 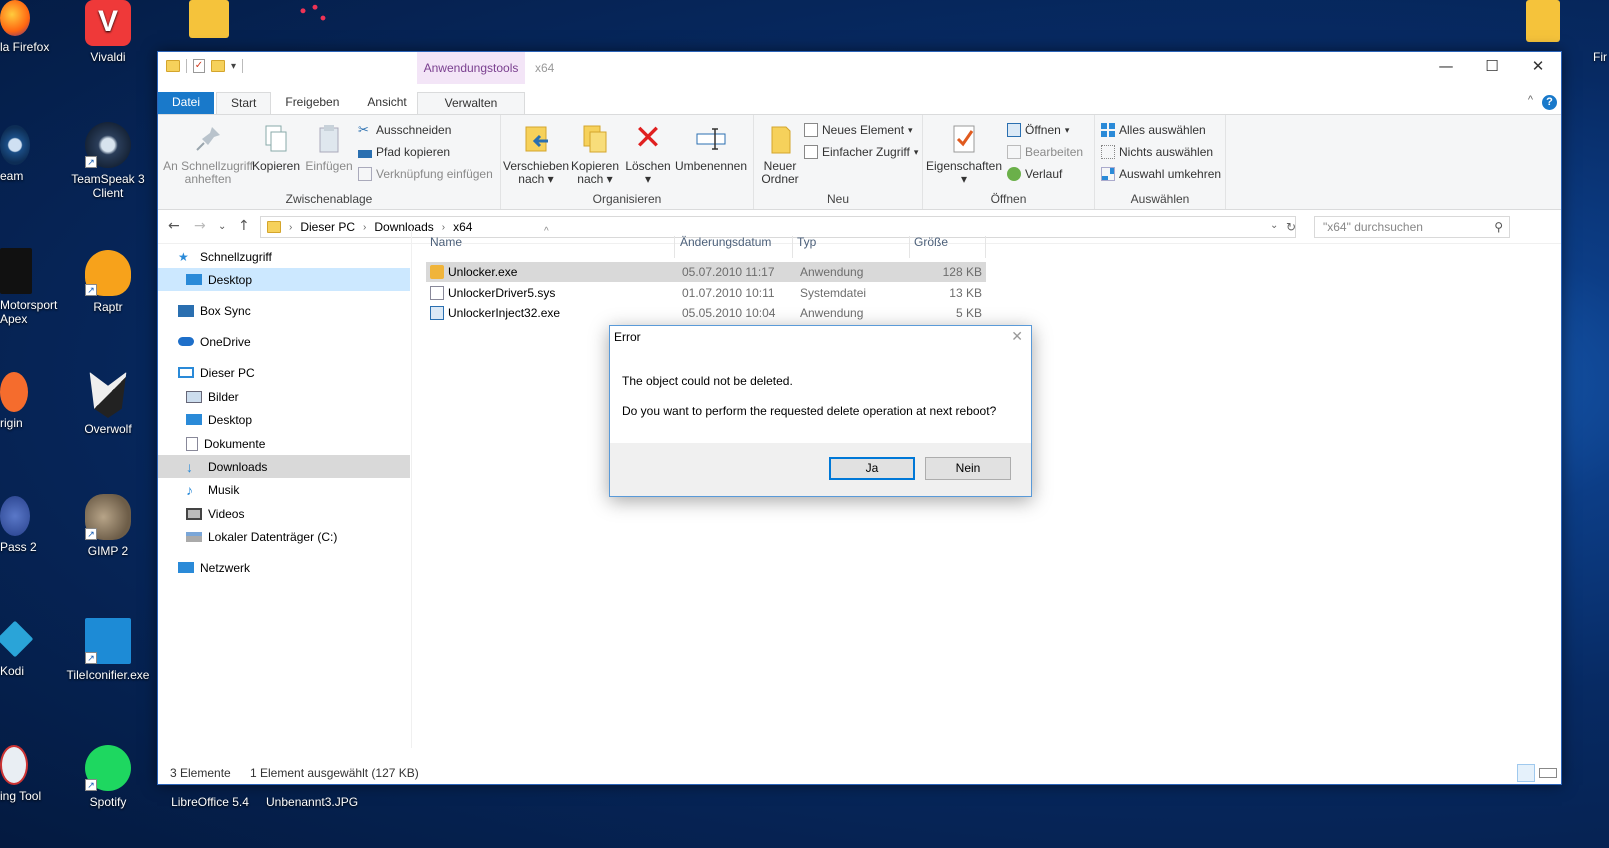 What do you see at coordinates (1412, 227) in the screenshot?
I see `search-input: "x64" durchsuchen ⚲` at bounding box center [1412, 227].